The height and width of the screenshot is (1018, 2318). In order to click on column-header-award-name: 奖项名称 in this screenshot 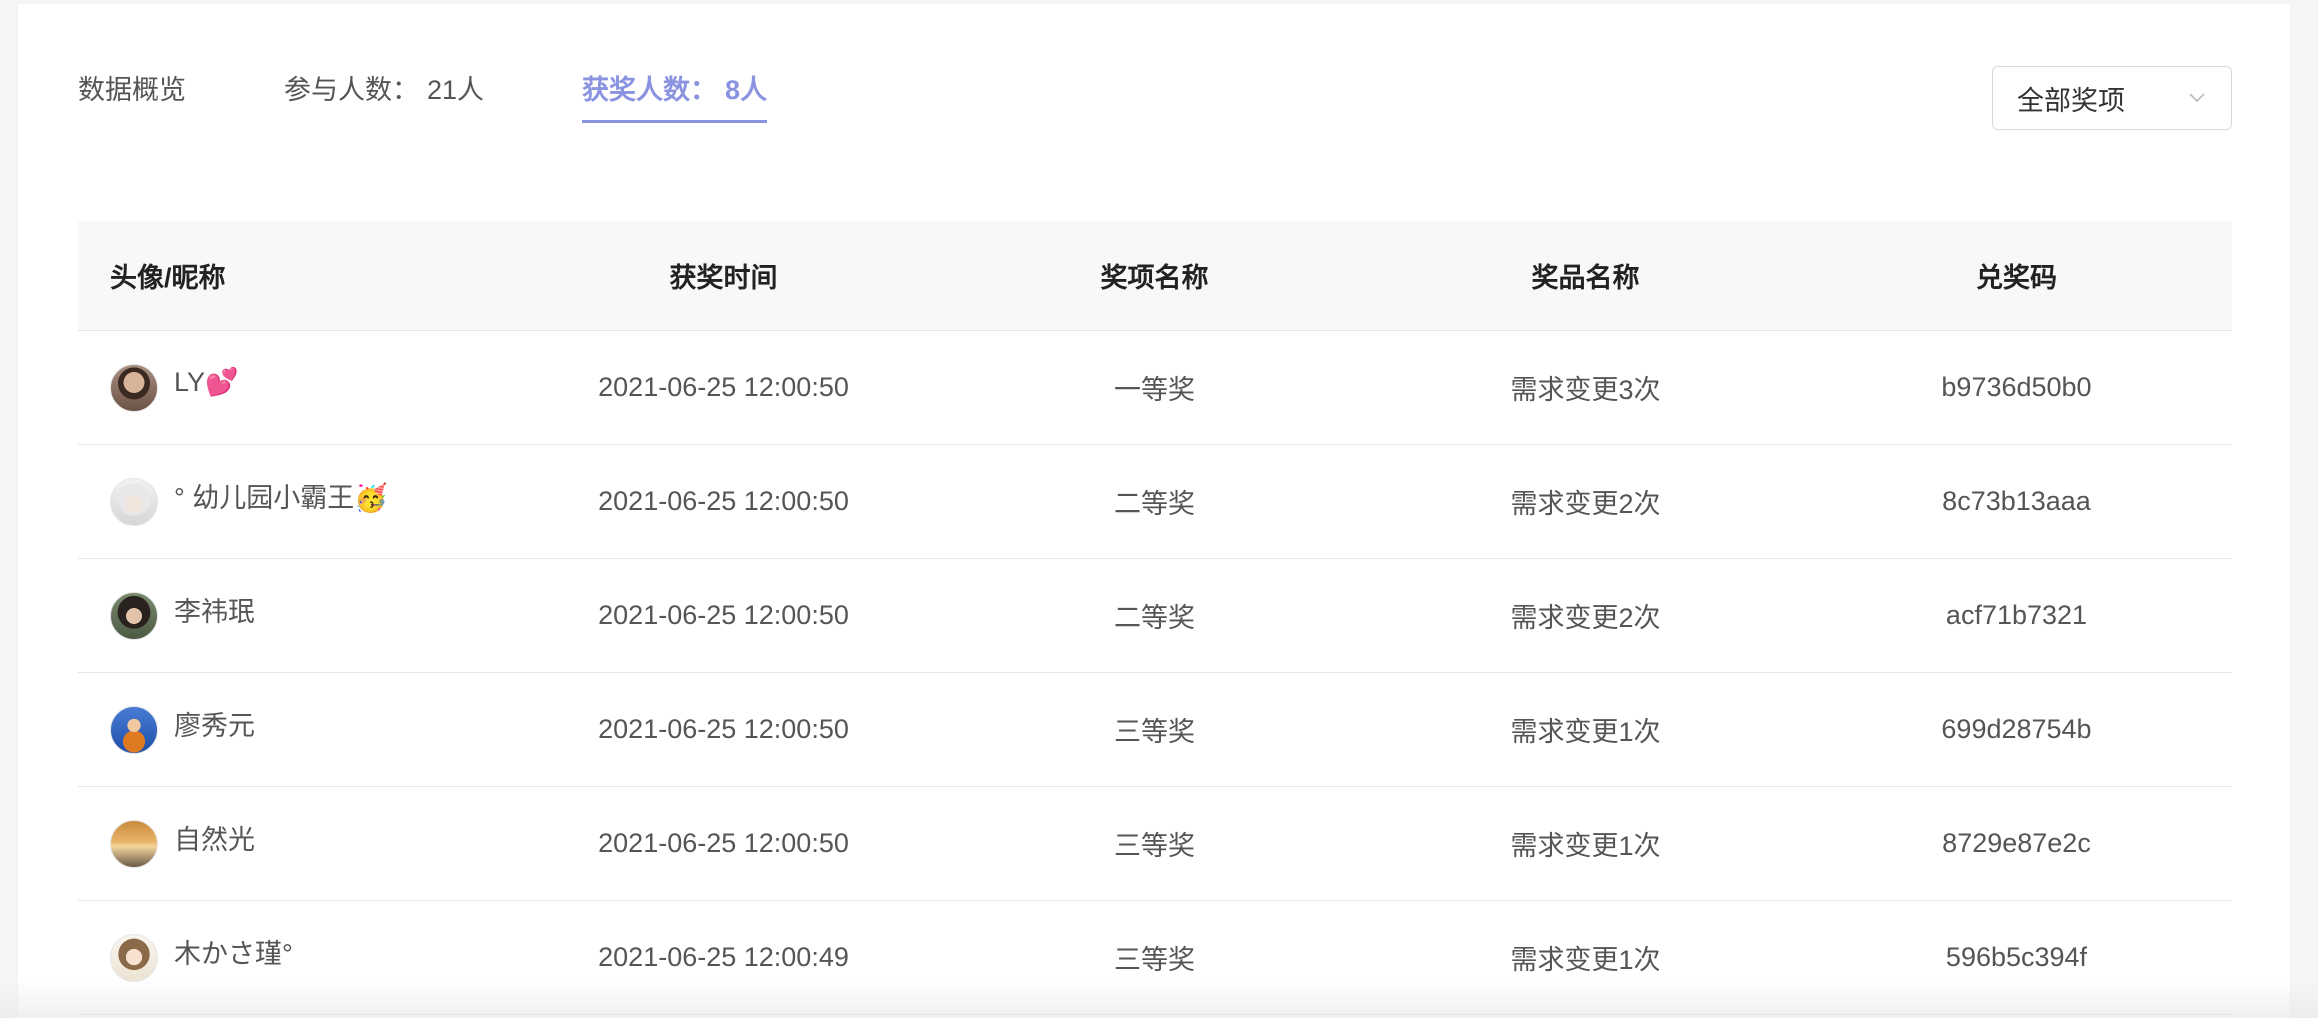, I will do `click(1154, 278)`.